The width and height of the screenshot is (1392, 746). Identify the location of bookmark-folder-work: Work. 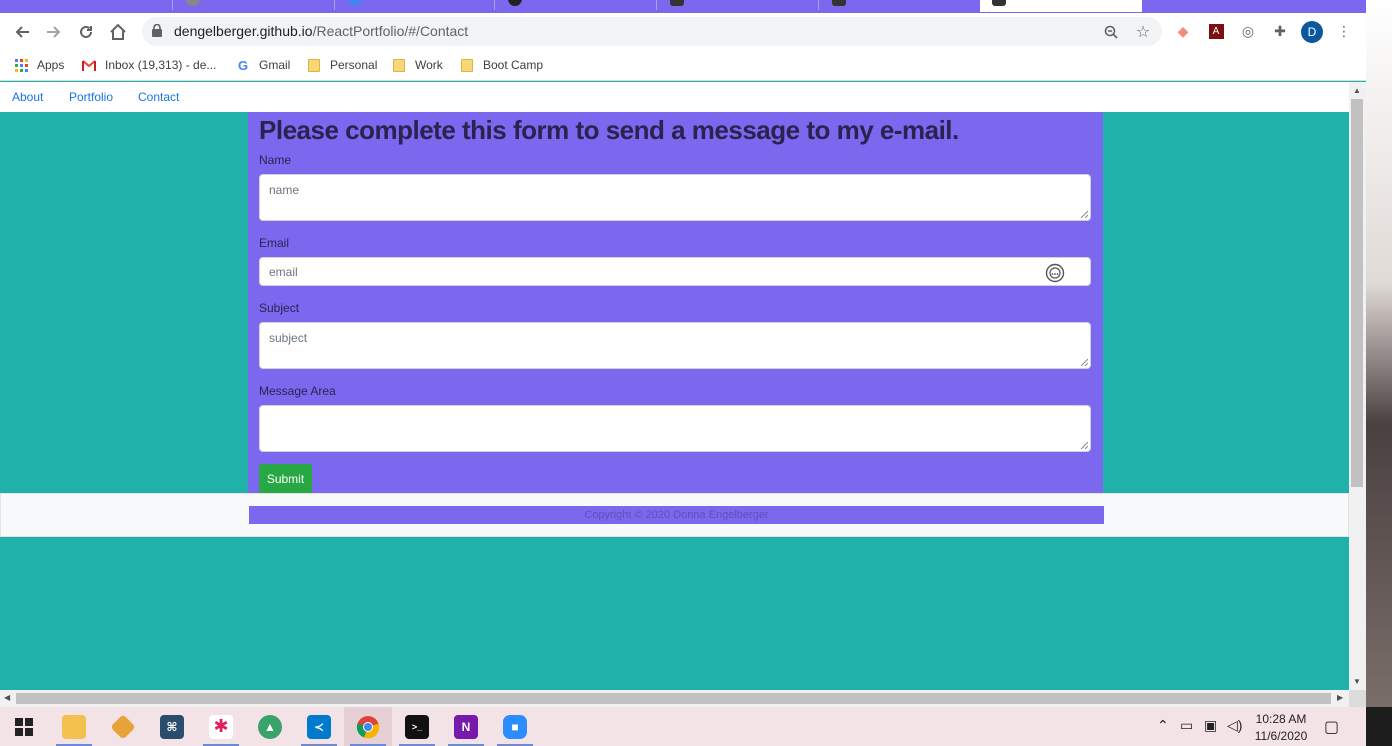
(417, 65).